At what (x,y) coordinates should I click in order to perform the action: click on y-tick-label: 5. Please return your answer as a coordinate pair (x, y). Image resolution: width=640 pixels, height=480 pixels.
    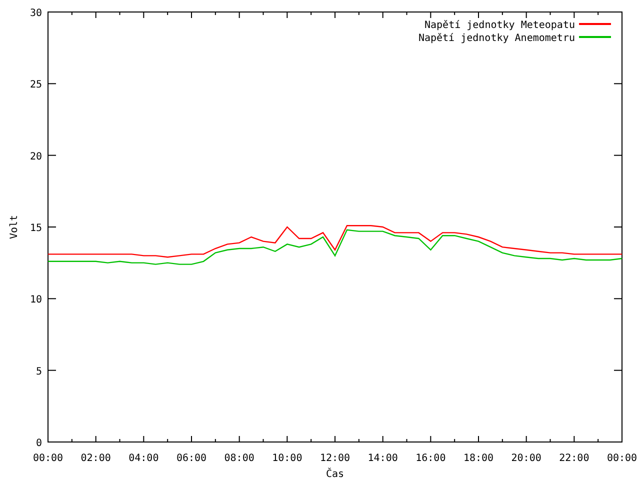
    Looking at the image, I should click on (39, 372).